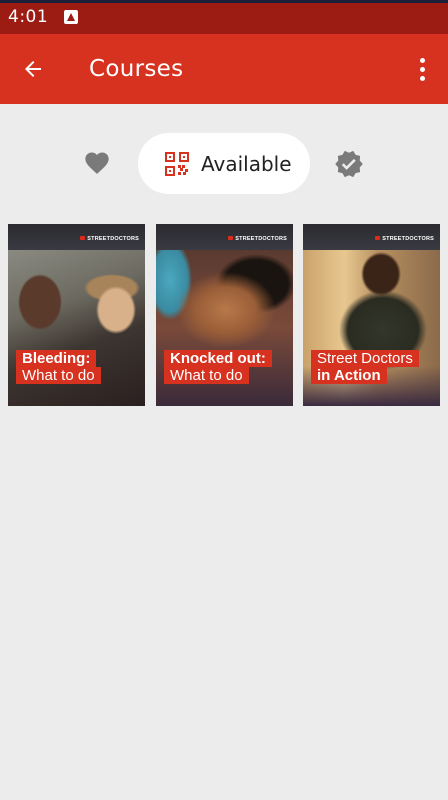 The image size is (448, 800). What do you see at coordinates (349, 164) in the screenshot?
I see `verified-badge-icon` at bounding box center [349, 164].